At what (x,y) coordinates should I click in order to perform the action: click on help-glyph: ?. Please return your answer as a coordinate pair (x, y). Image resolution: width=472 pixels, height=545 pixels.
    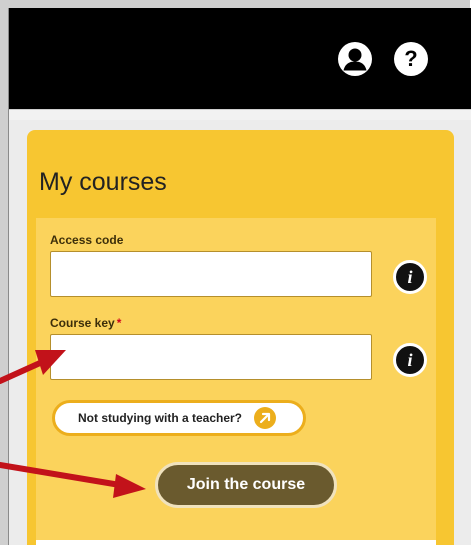
    Looking at the image, I should click on (411, 58).